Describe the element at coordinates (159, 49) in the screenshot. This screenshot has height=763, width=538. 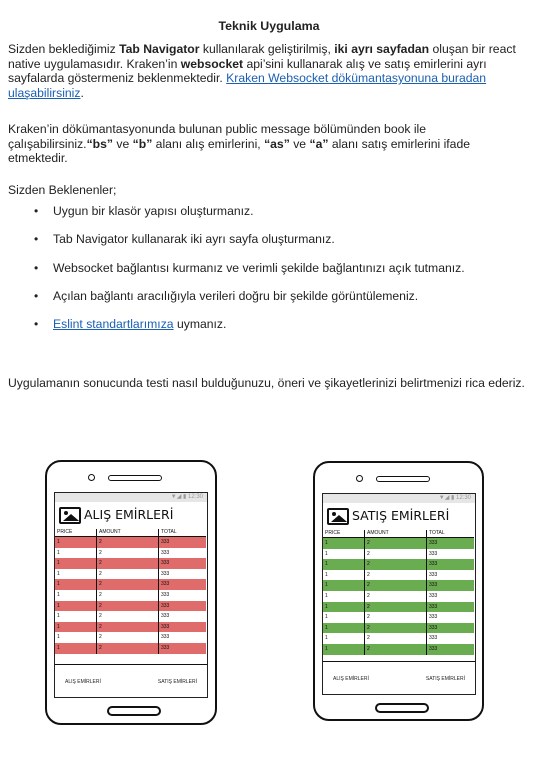
I see `bold-text: Tab Navigator` at that location.